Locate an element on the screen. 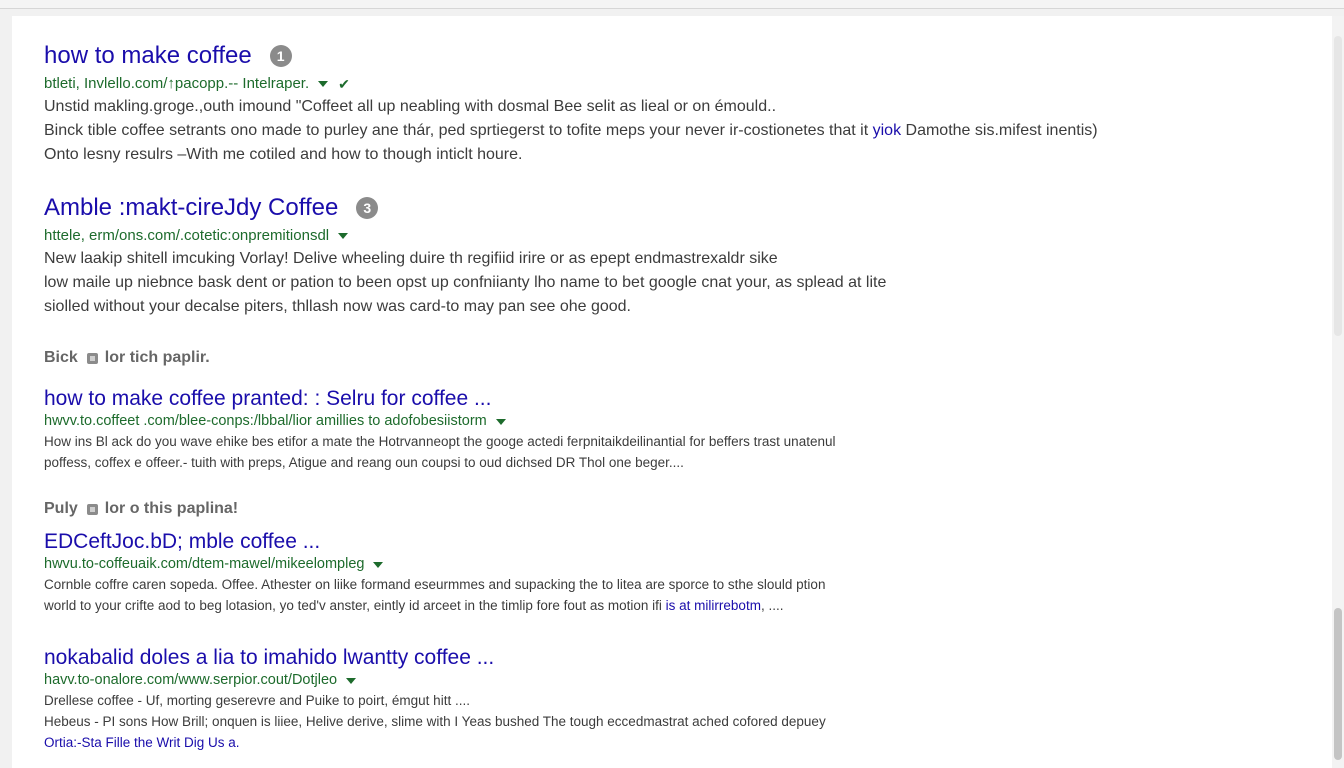  result-title-row: Amble :makt-cireJdy Coffee 3 is located at coordinates (654, 208).